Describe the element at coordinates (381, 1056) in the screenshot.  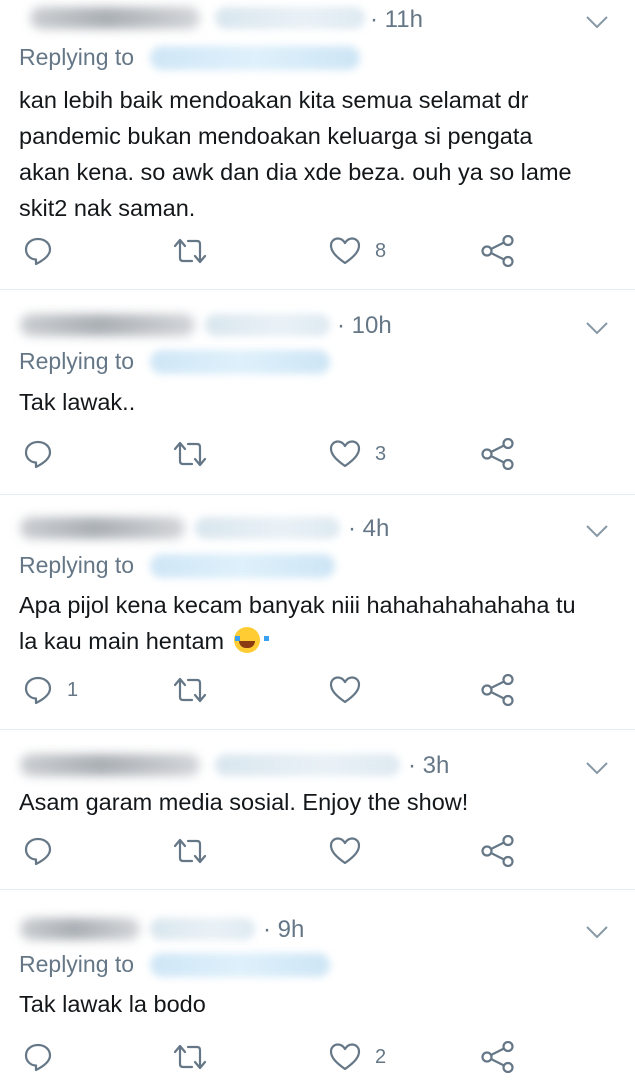
I see `like-count: 2` at that location.